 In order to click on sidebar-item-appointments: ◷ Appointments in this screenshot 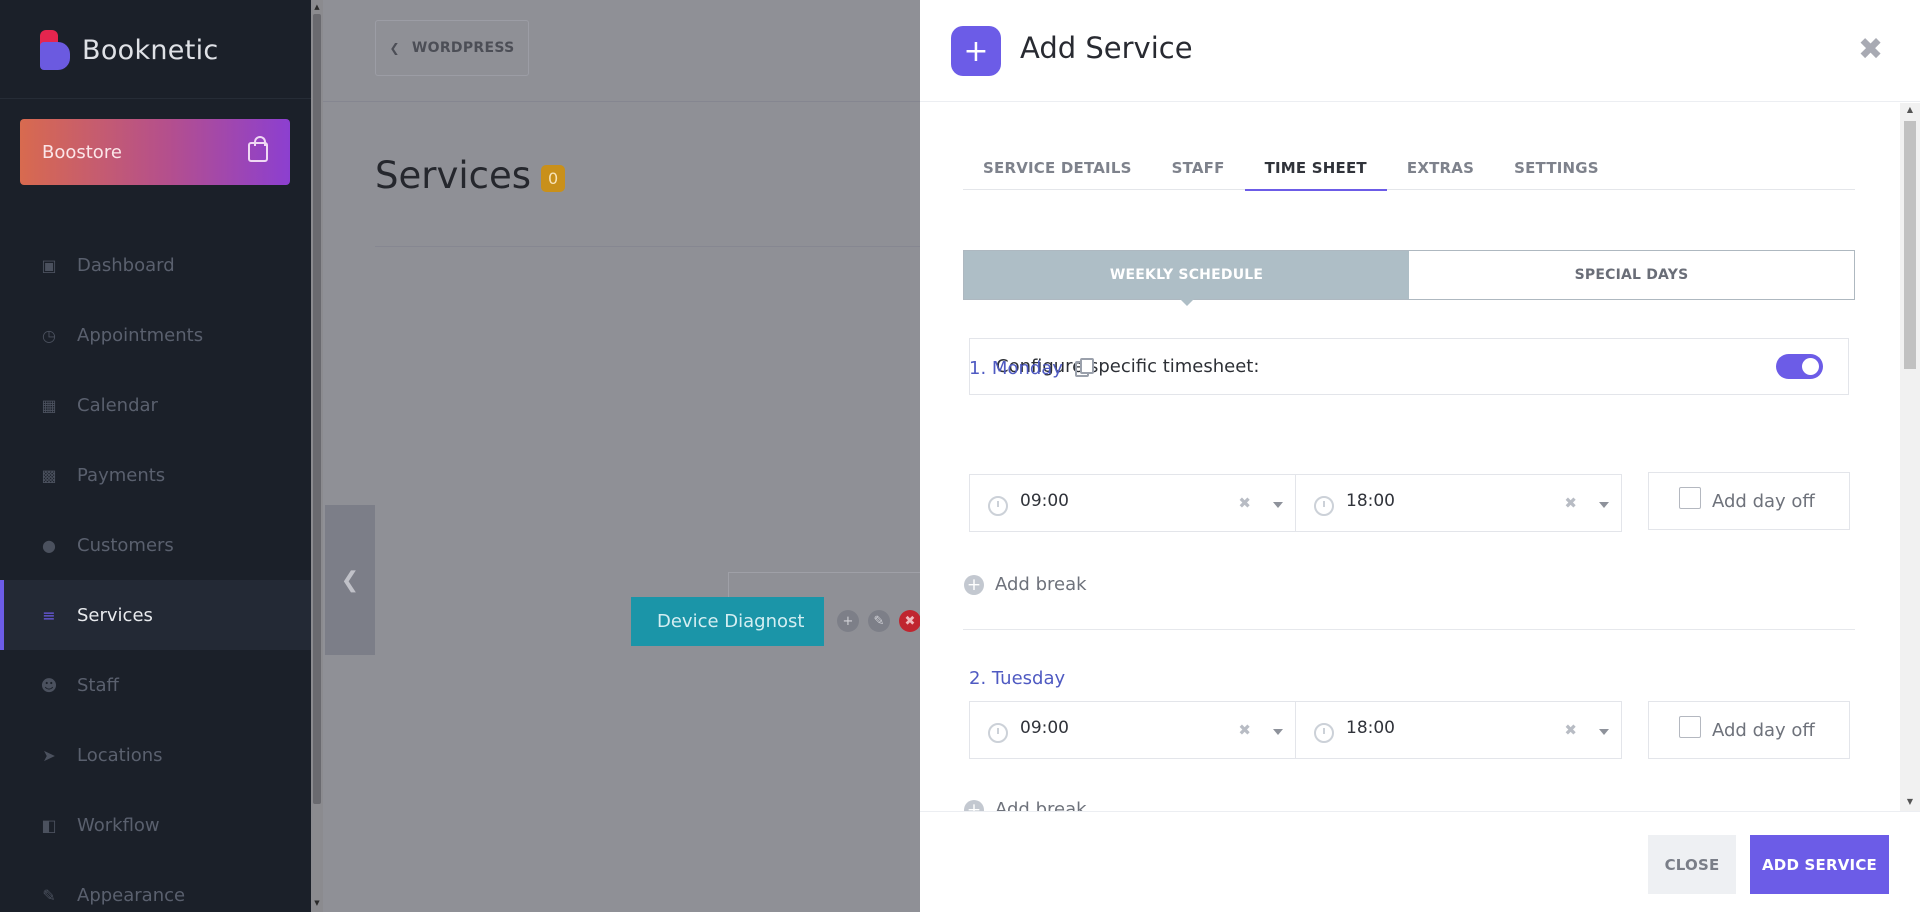, I will do `click(155, 335)`.